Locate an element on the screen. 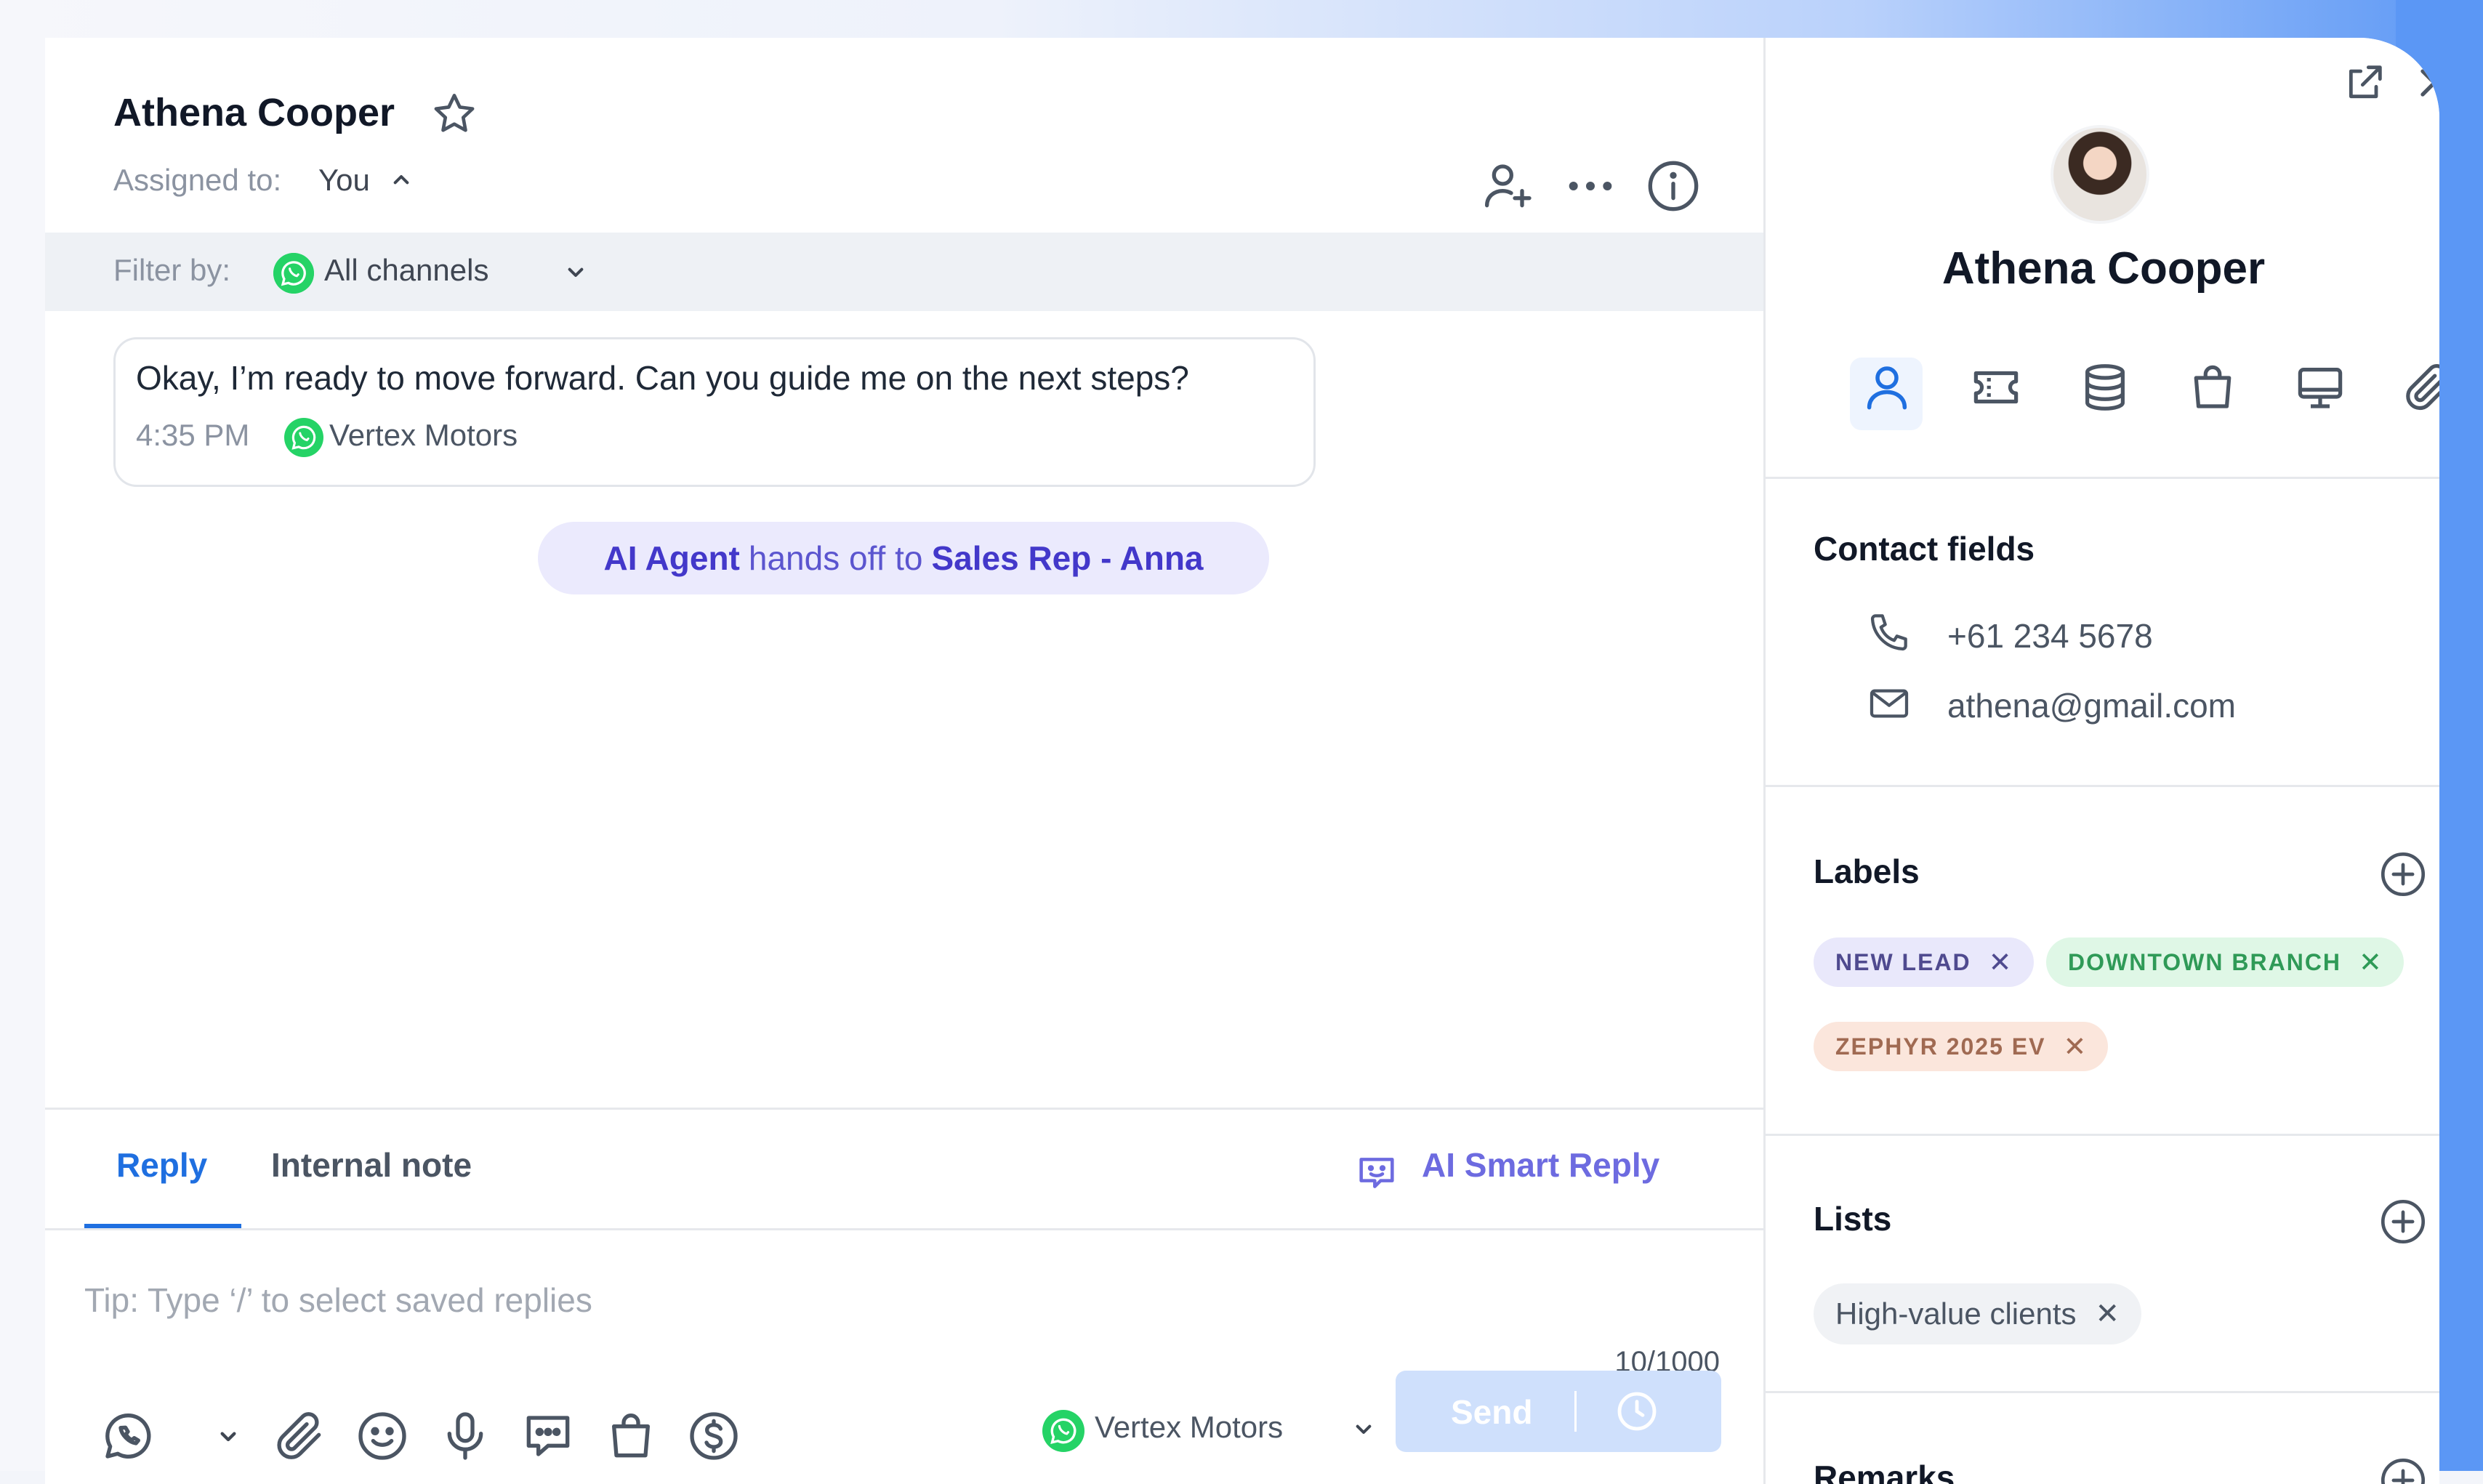 This screenshot has height=1484, width=2483. send-button: Send is located at coordinates (1558, 1412).